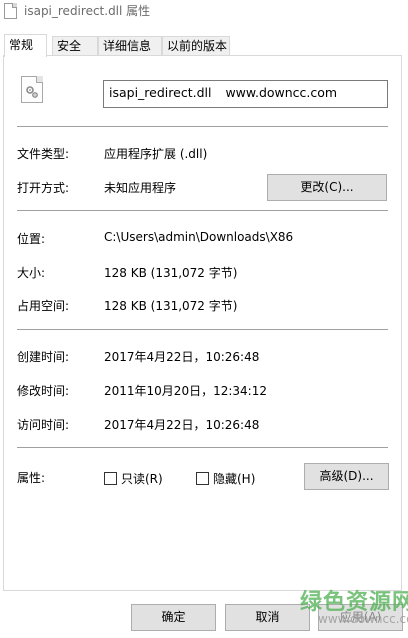 Image resolution: width=408 pixels, height=638 pixels. Describe the element at coordinates (363, 619) in the screenshot. I see `watermark-url: www.downcc.com` at that location.